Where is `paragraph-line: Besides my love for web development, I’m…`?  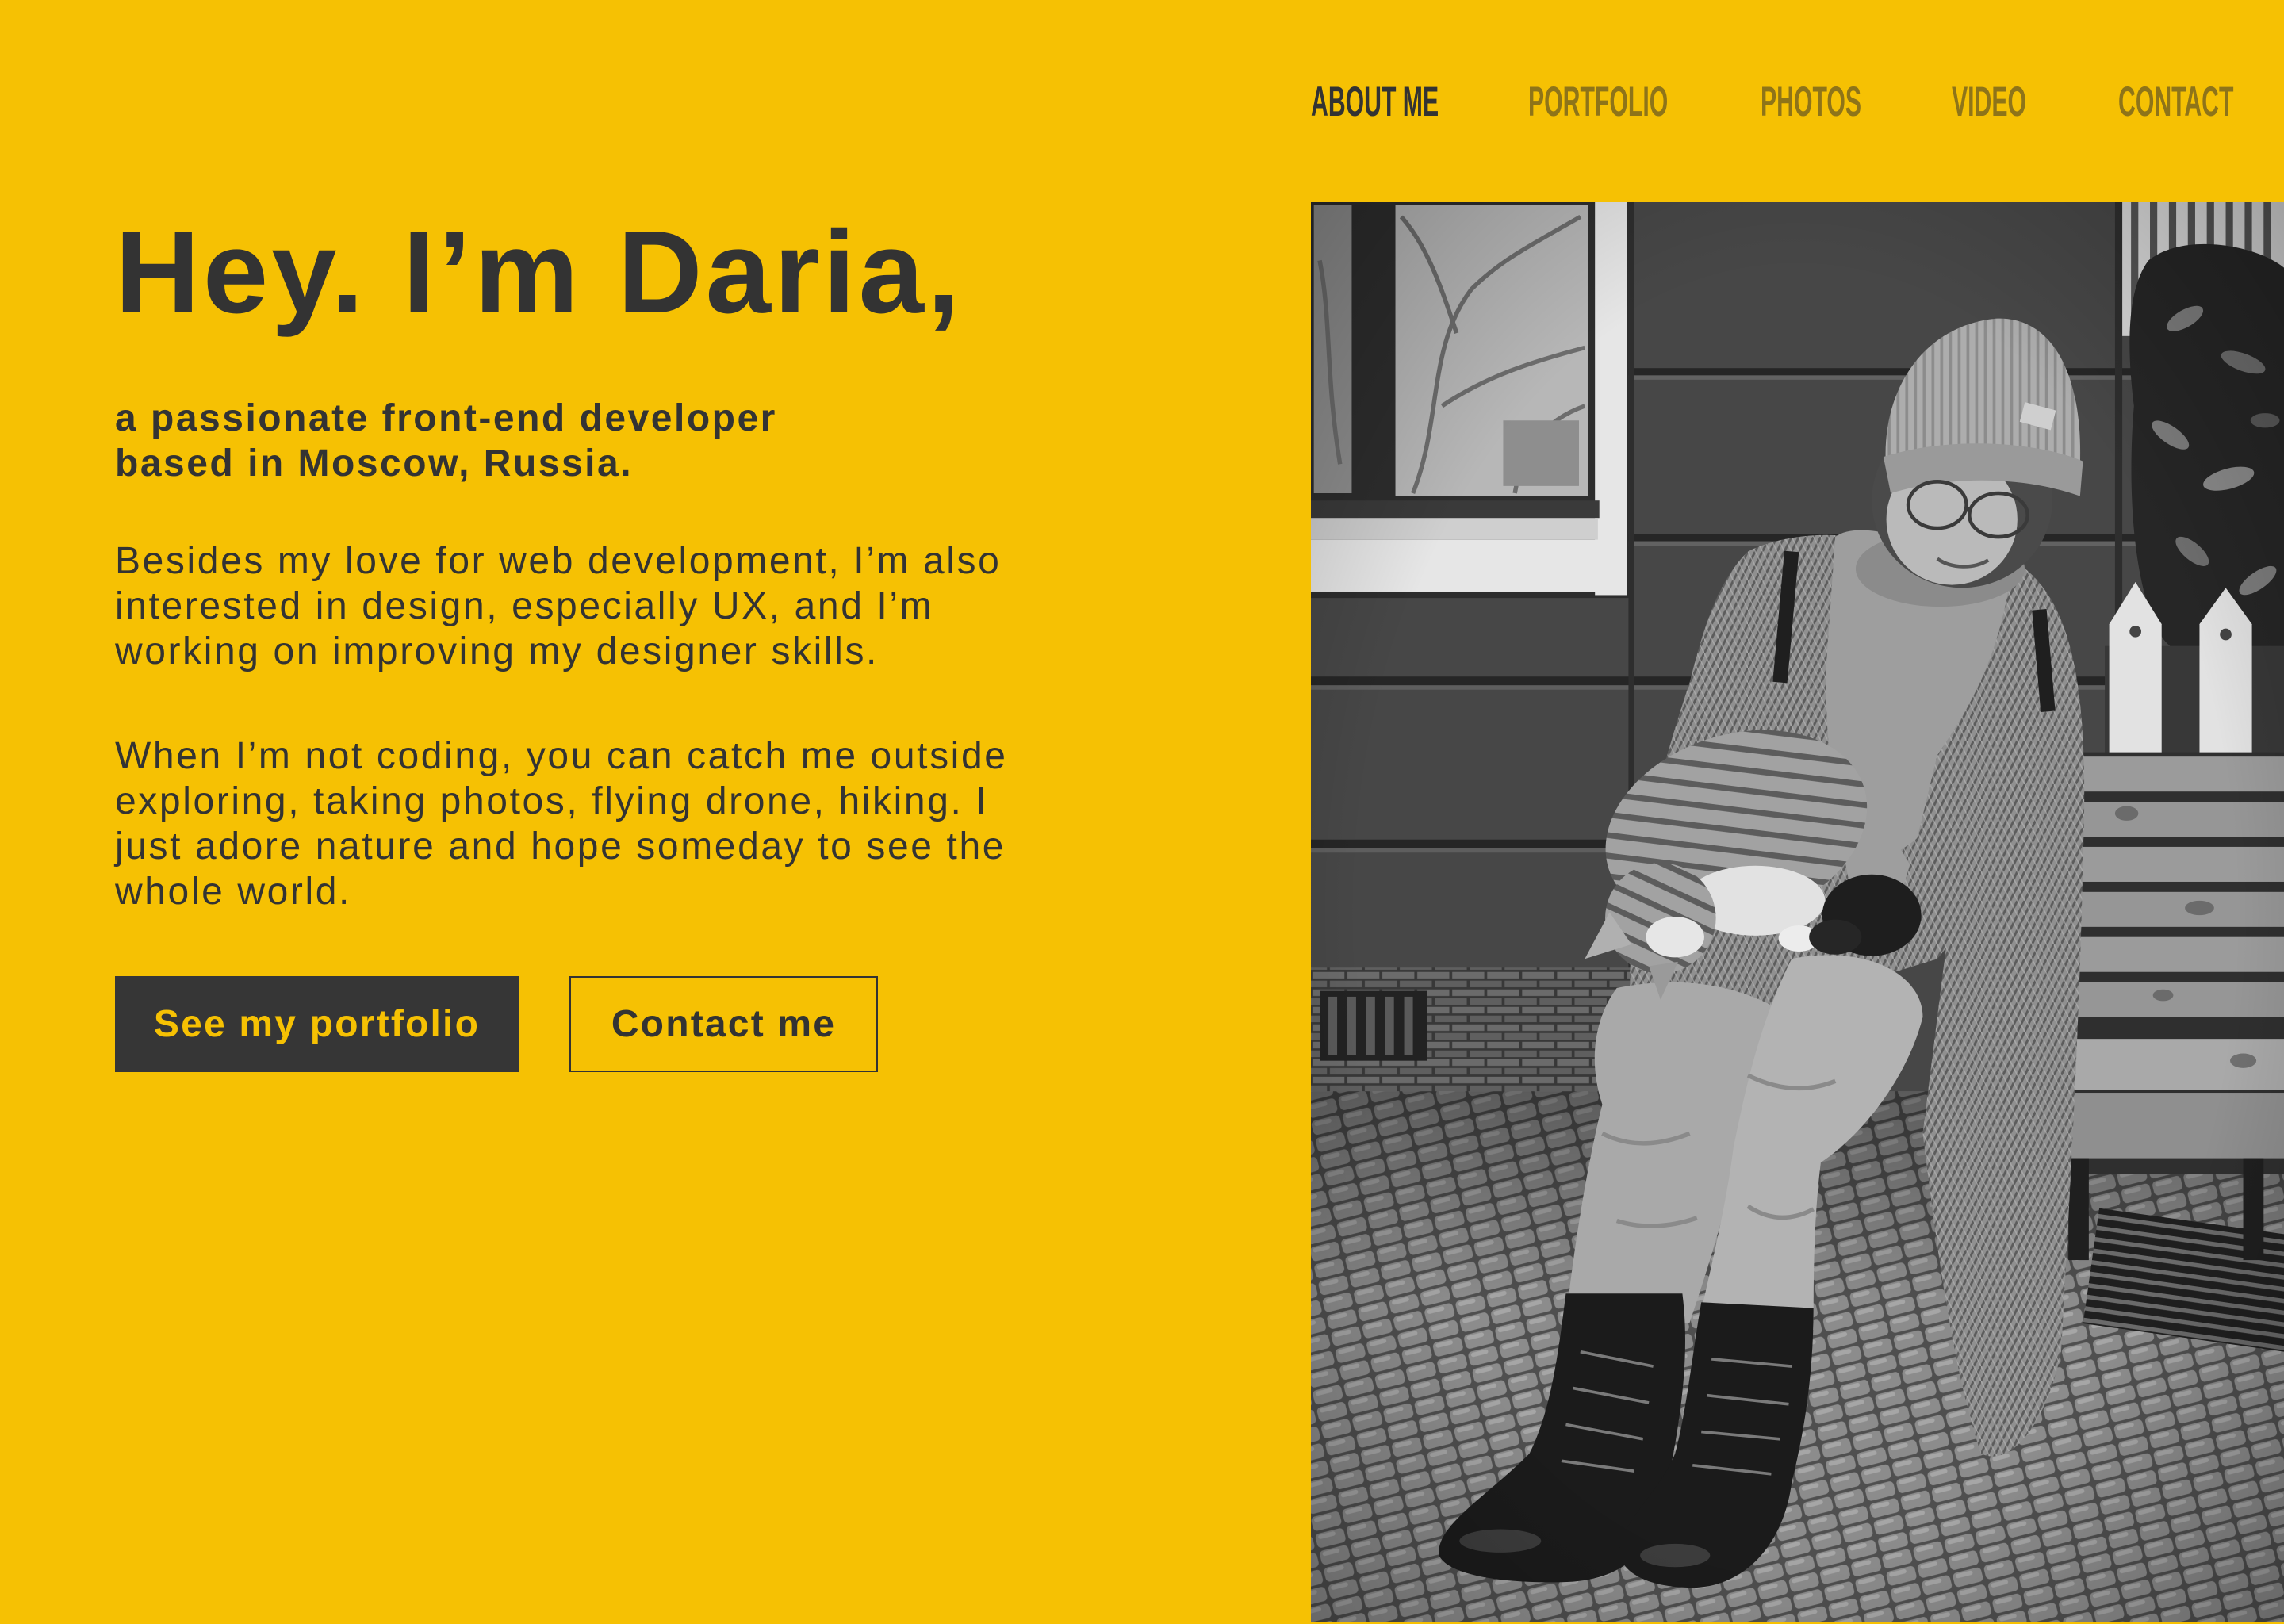
paragraph-line: Besides my love for web development, I’m… is located at coordinates (558, 561).